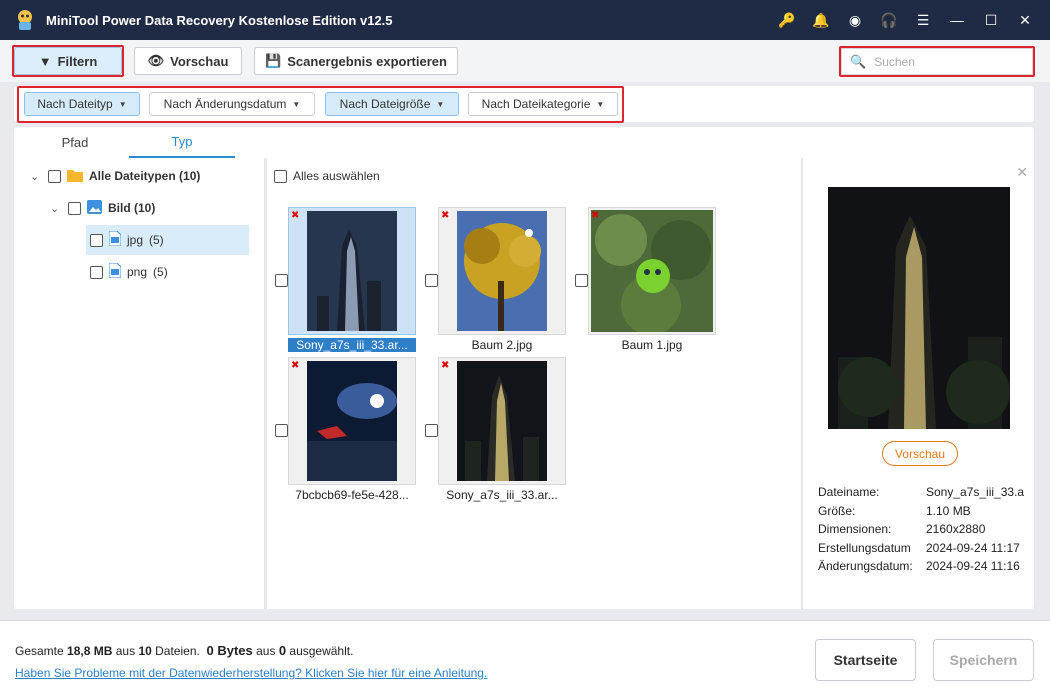  Describe the element at coordinates (182, 142) in the screenshot. I see `tab-type: Typ` at that location.